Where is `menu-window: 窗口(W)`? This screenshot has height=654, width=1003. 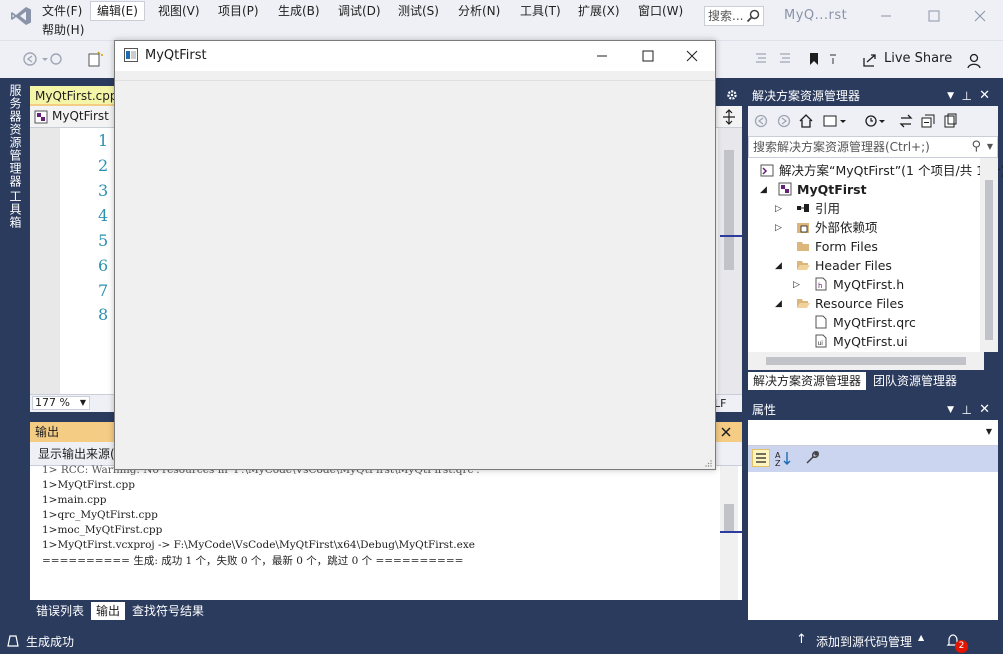 menu-window: 窗口(W) is located at coordinates (660, 11).